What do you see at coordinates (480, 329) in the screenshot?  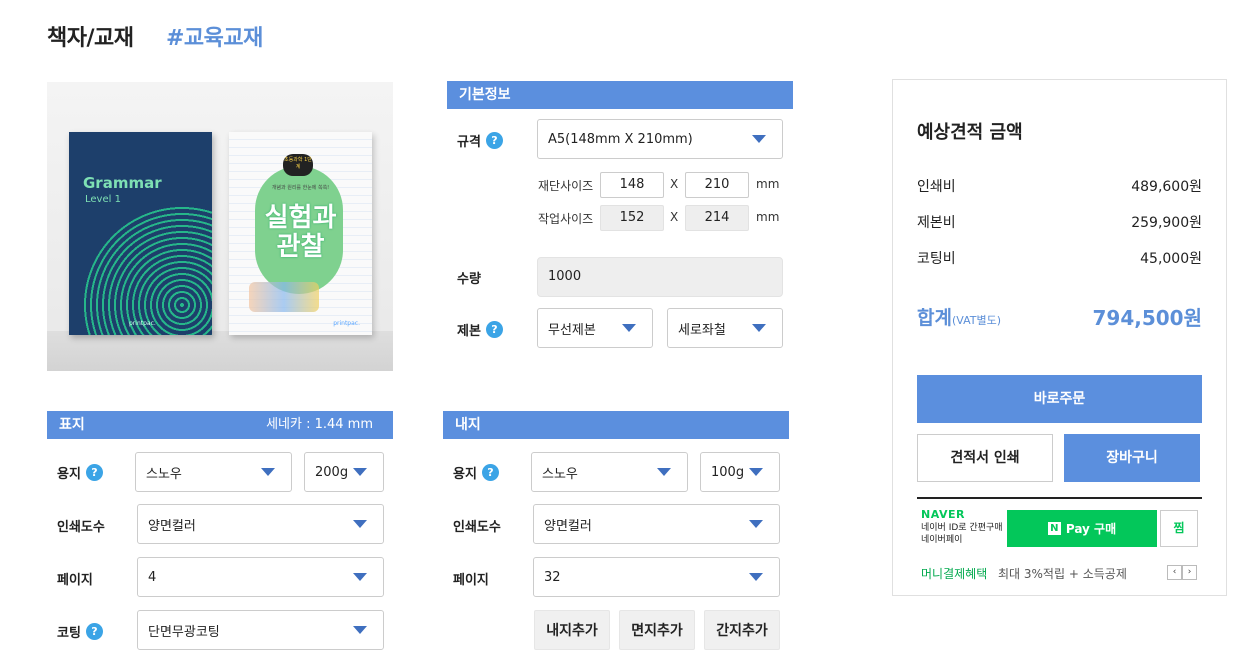 I see `binding-label: 제본 ?` at bounding box center [480, 329].